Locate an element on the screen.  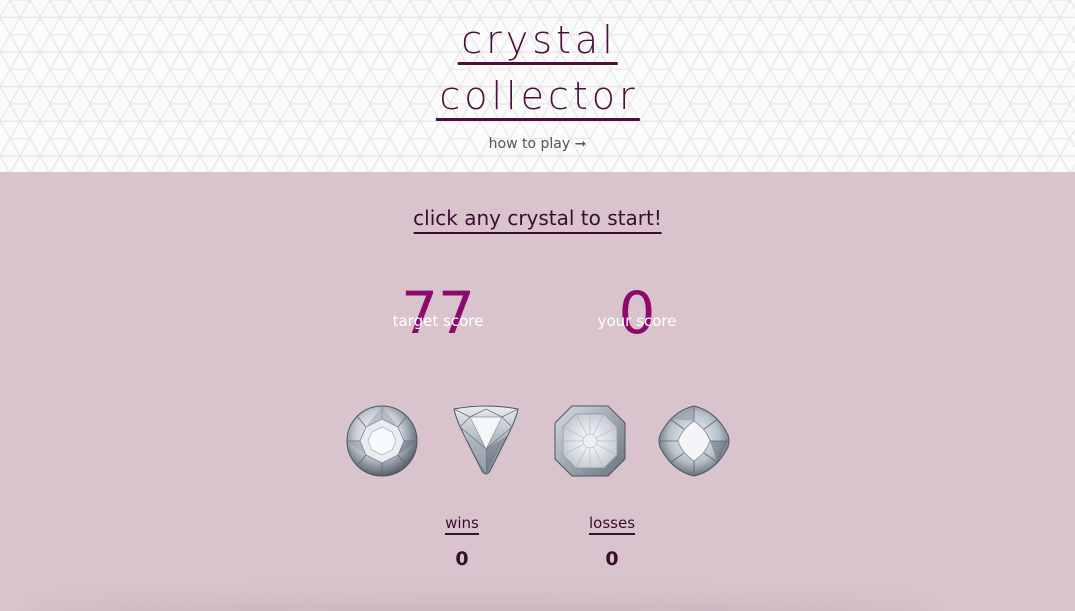
crystal-triangle-button is located at coordinates (486, 441).